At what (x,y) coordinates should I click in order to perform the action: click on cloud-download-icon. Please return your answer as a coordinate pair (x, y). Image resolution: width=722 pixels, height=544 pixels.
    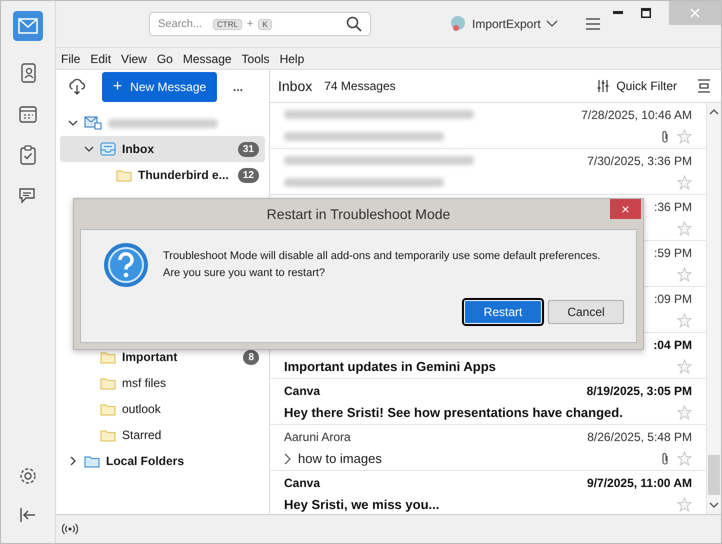
    Looking at the image, I should click on (77, 87).